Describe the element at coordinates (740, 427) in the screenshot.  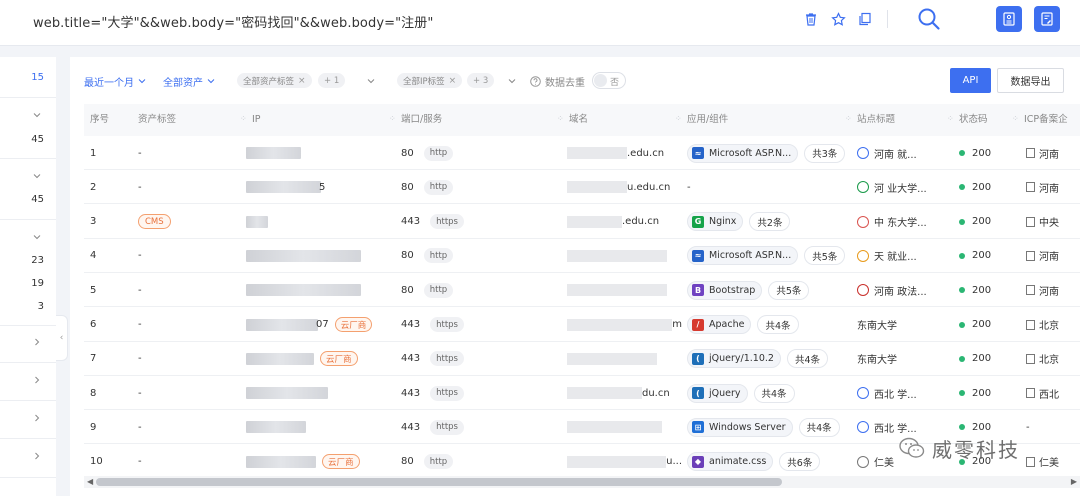
I see `app-component-pill: ⊞ Windows Server` at that location.